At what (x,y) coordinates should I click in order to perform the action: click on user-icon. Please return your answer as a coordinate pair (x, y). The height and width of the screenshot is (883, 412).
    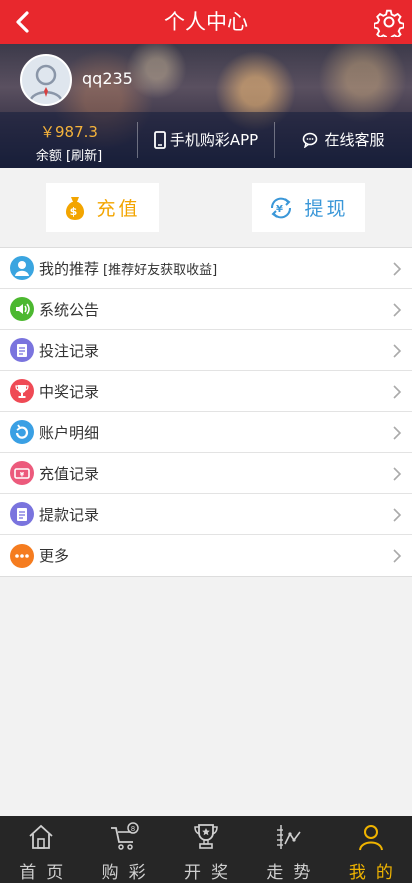
    Looking at the image, I should click on (22, 268).